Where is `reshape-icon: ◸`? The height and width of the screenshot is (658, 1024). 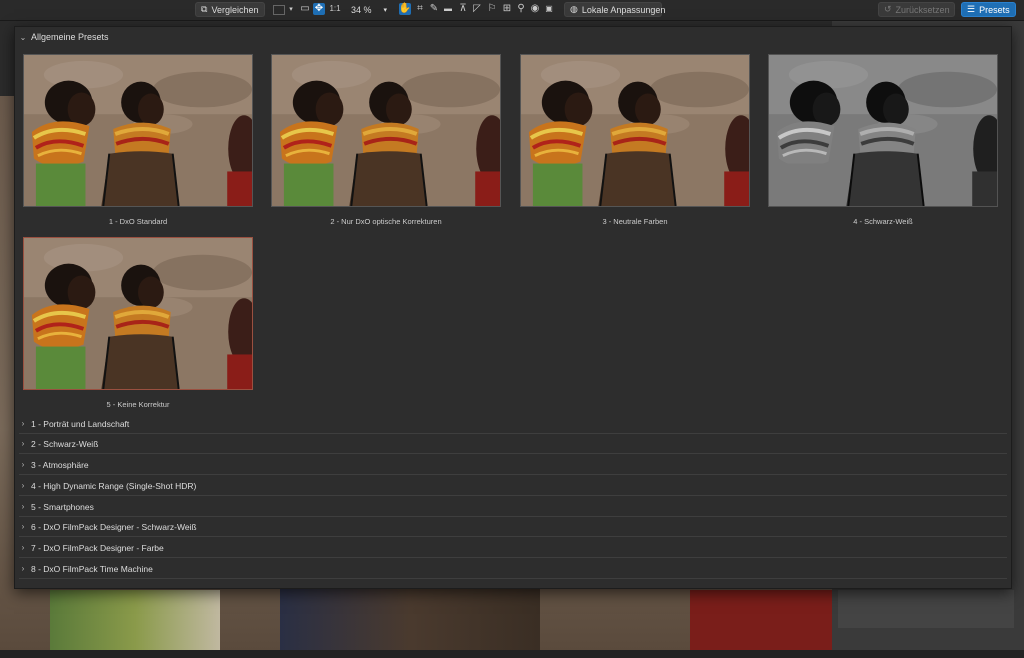
reshape-icon: ◸ is located at coordinates (477, 9).